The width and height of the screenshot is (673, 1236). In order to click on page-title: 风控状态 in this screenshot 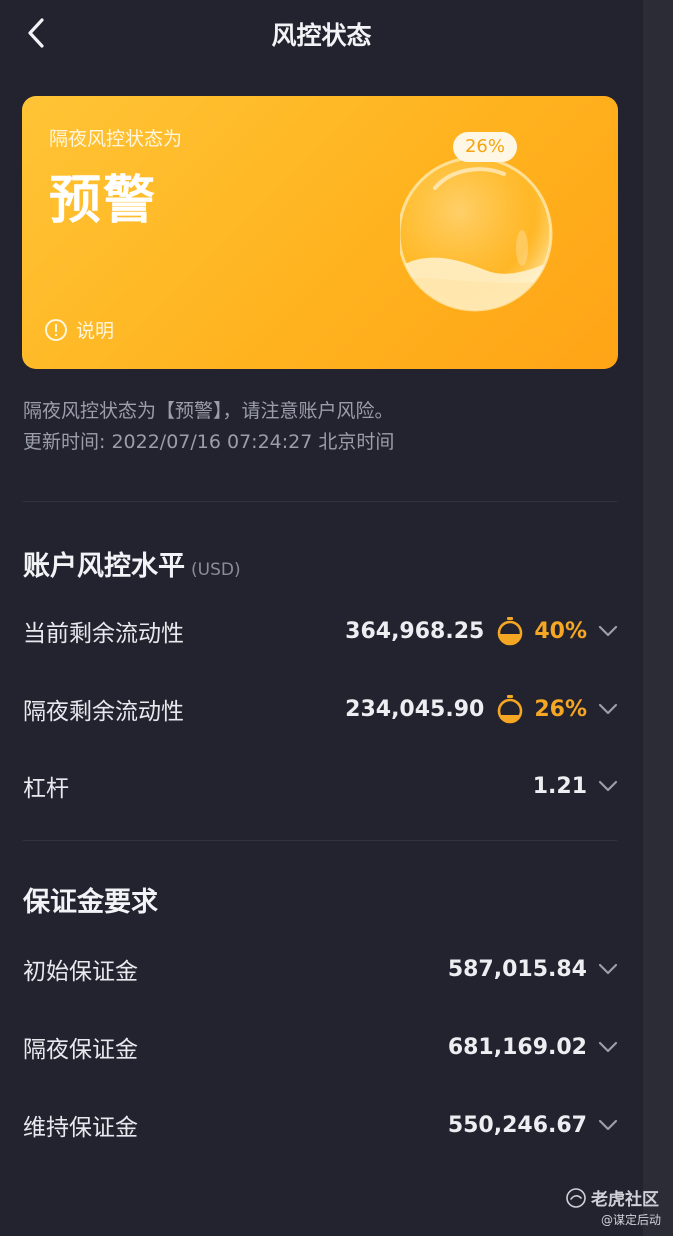, I will do `click(321, 35)`.